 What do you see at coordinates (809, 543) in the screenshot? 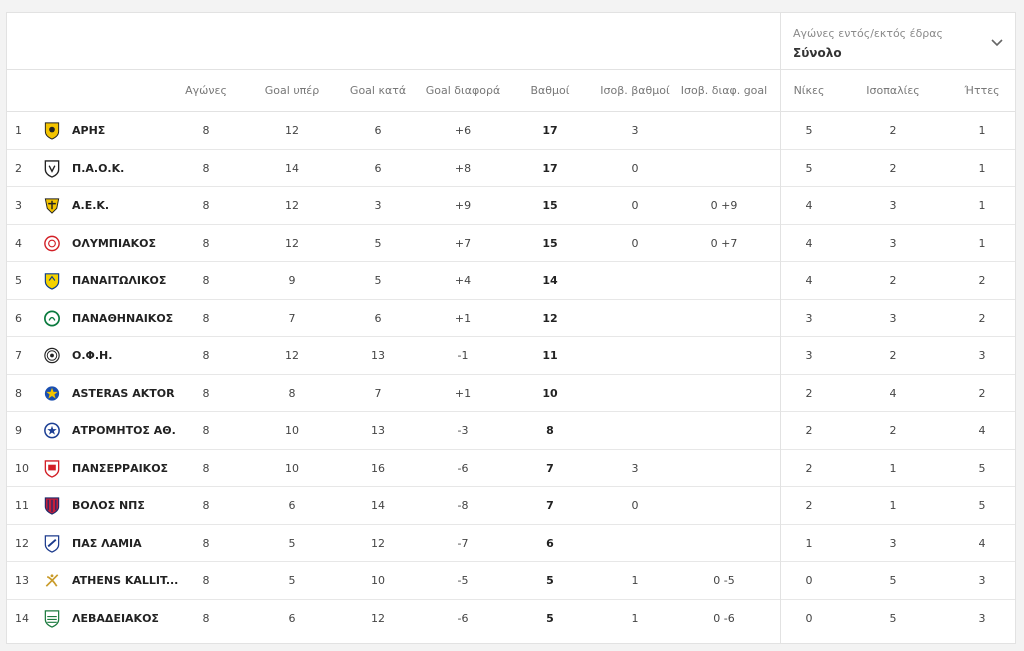
I see `cell-w: 1` at bounding box center [809, 543].